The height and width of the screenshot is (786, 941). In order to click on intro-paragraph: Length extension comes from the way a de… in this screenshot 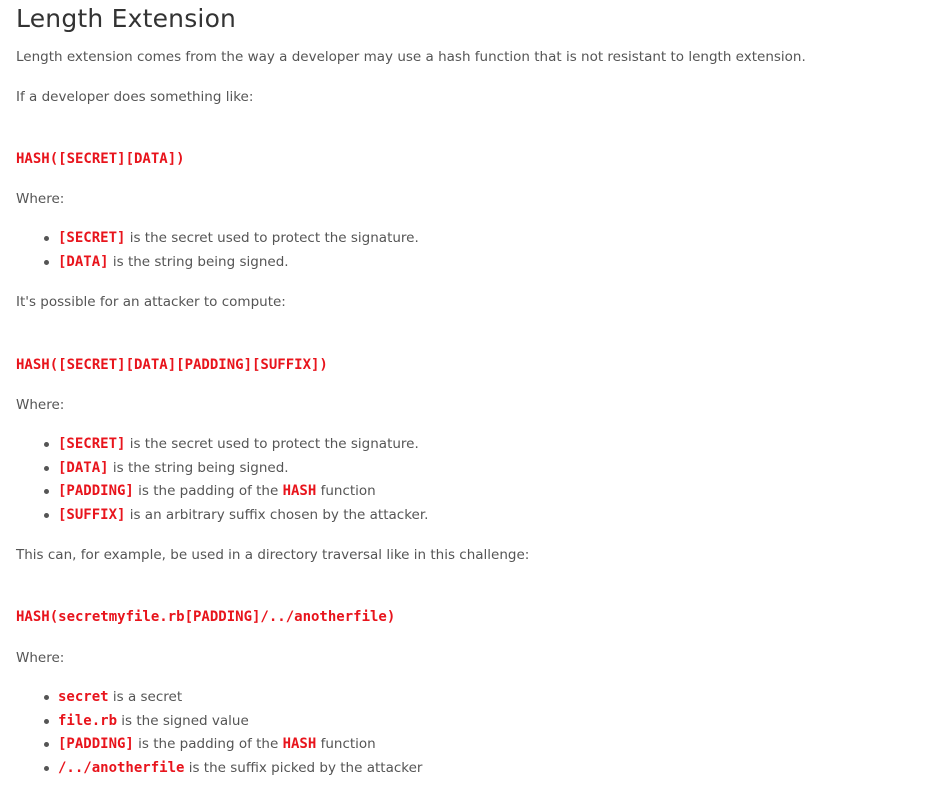, I will do `click(411, 57)`.